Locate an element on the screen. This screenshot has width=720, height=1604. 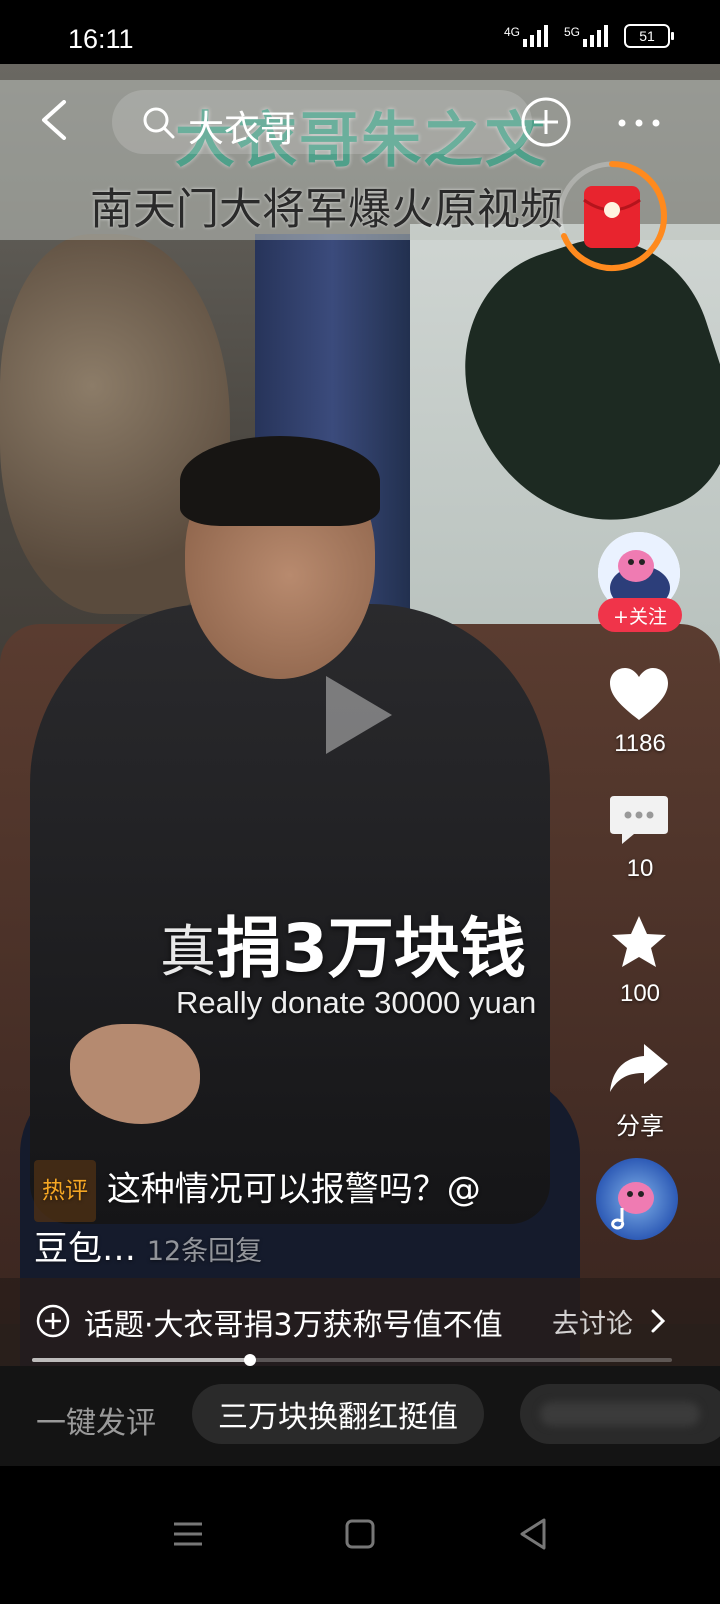
hot-comment-text1: 这种情况可以报警吗？@ is located at coordinates (293, 1189).